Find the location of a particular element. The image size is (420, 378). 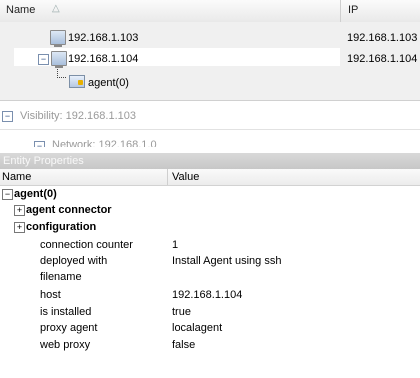

property-row: connection counter 1 is located at coordinates (210, 247).